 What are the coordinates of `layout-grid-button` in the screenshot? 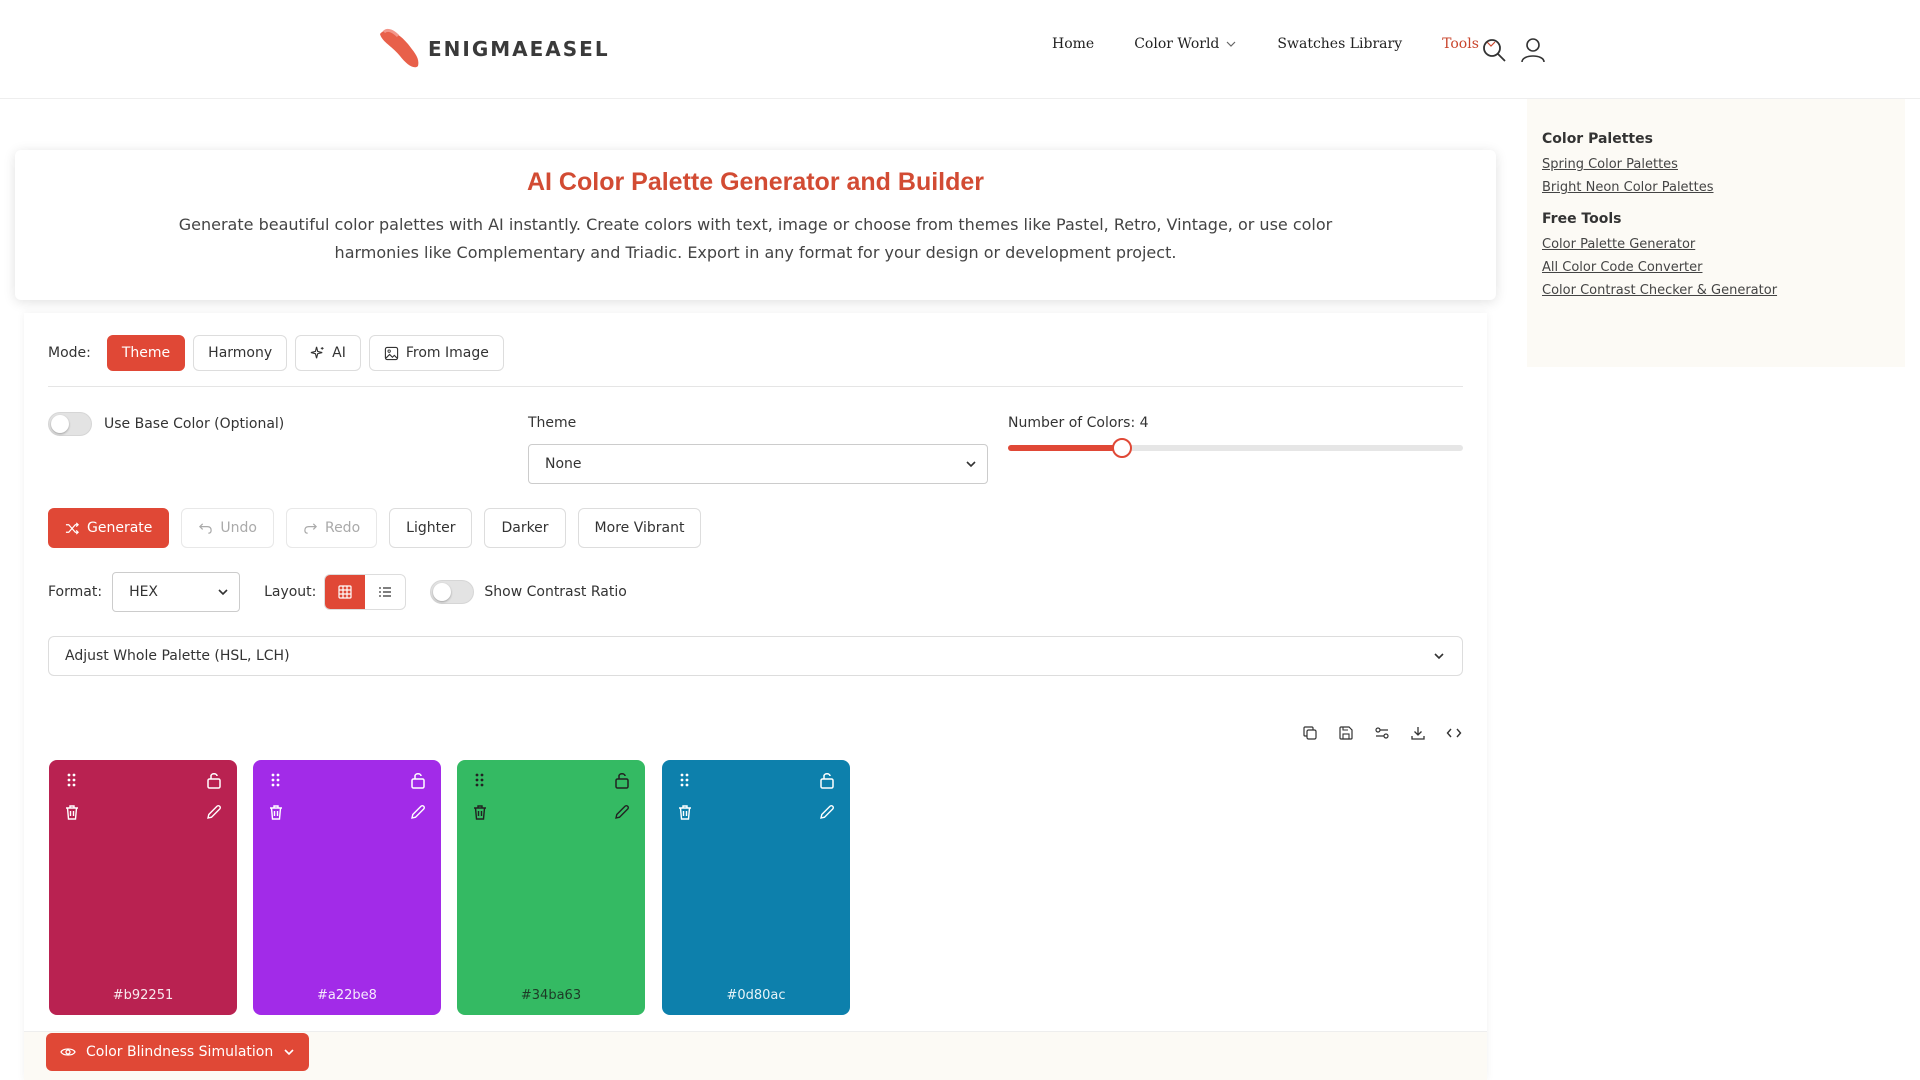 It's located at (345, 592).